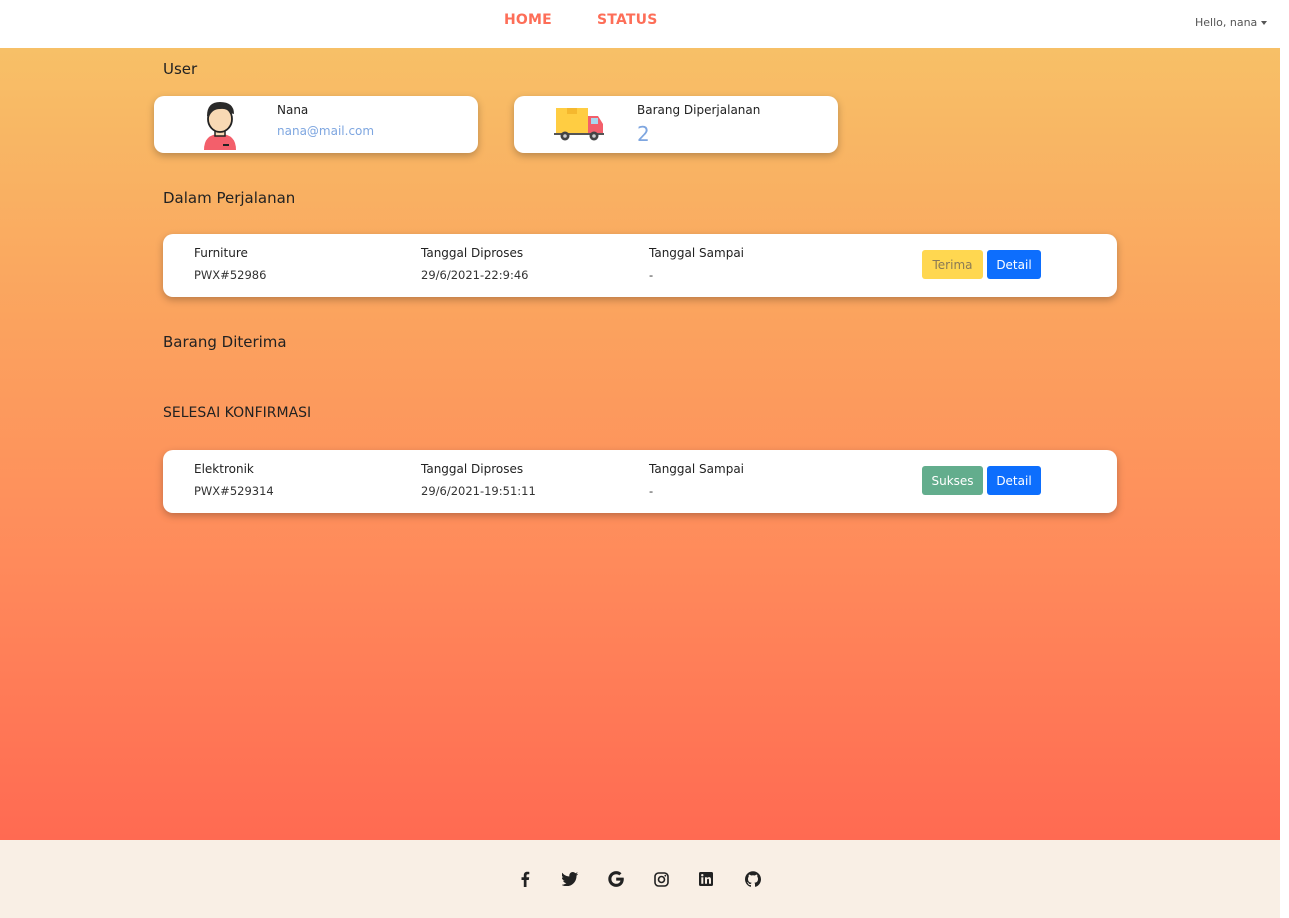 The width and height of the screenshot is (1289, 918). I want to click on facebook-icon, so click(525, 879).